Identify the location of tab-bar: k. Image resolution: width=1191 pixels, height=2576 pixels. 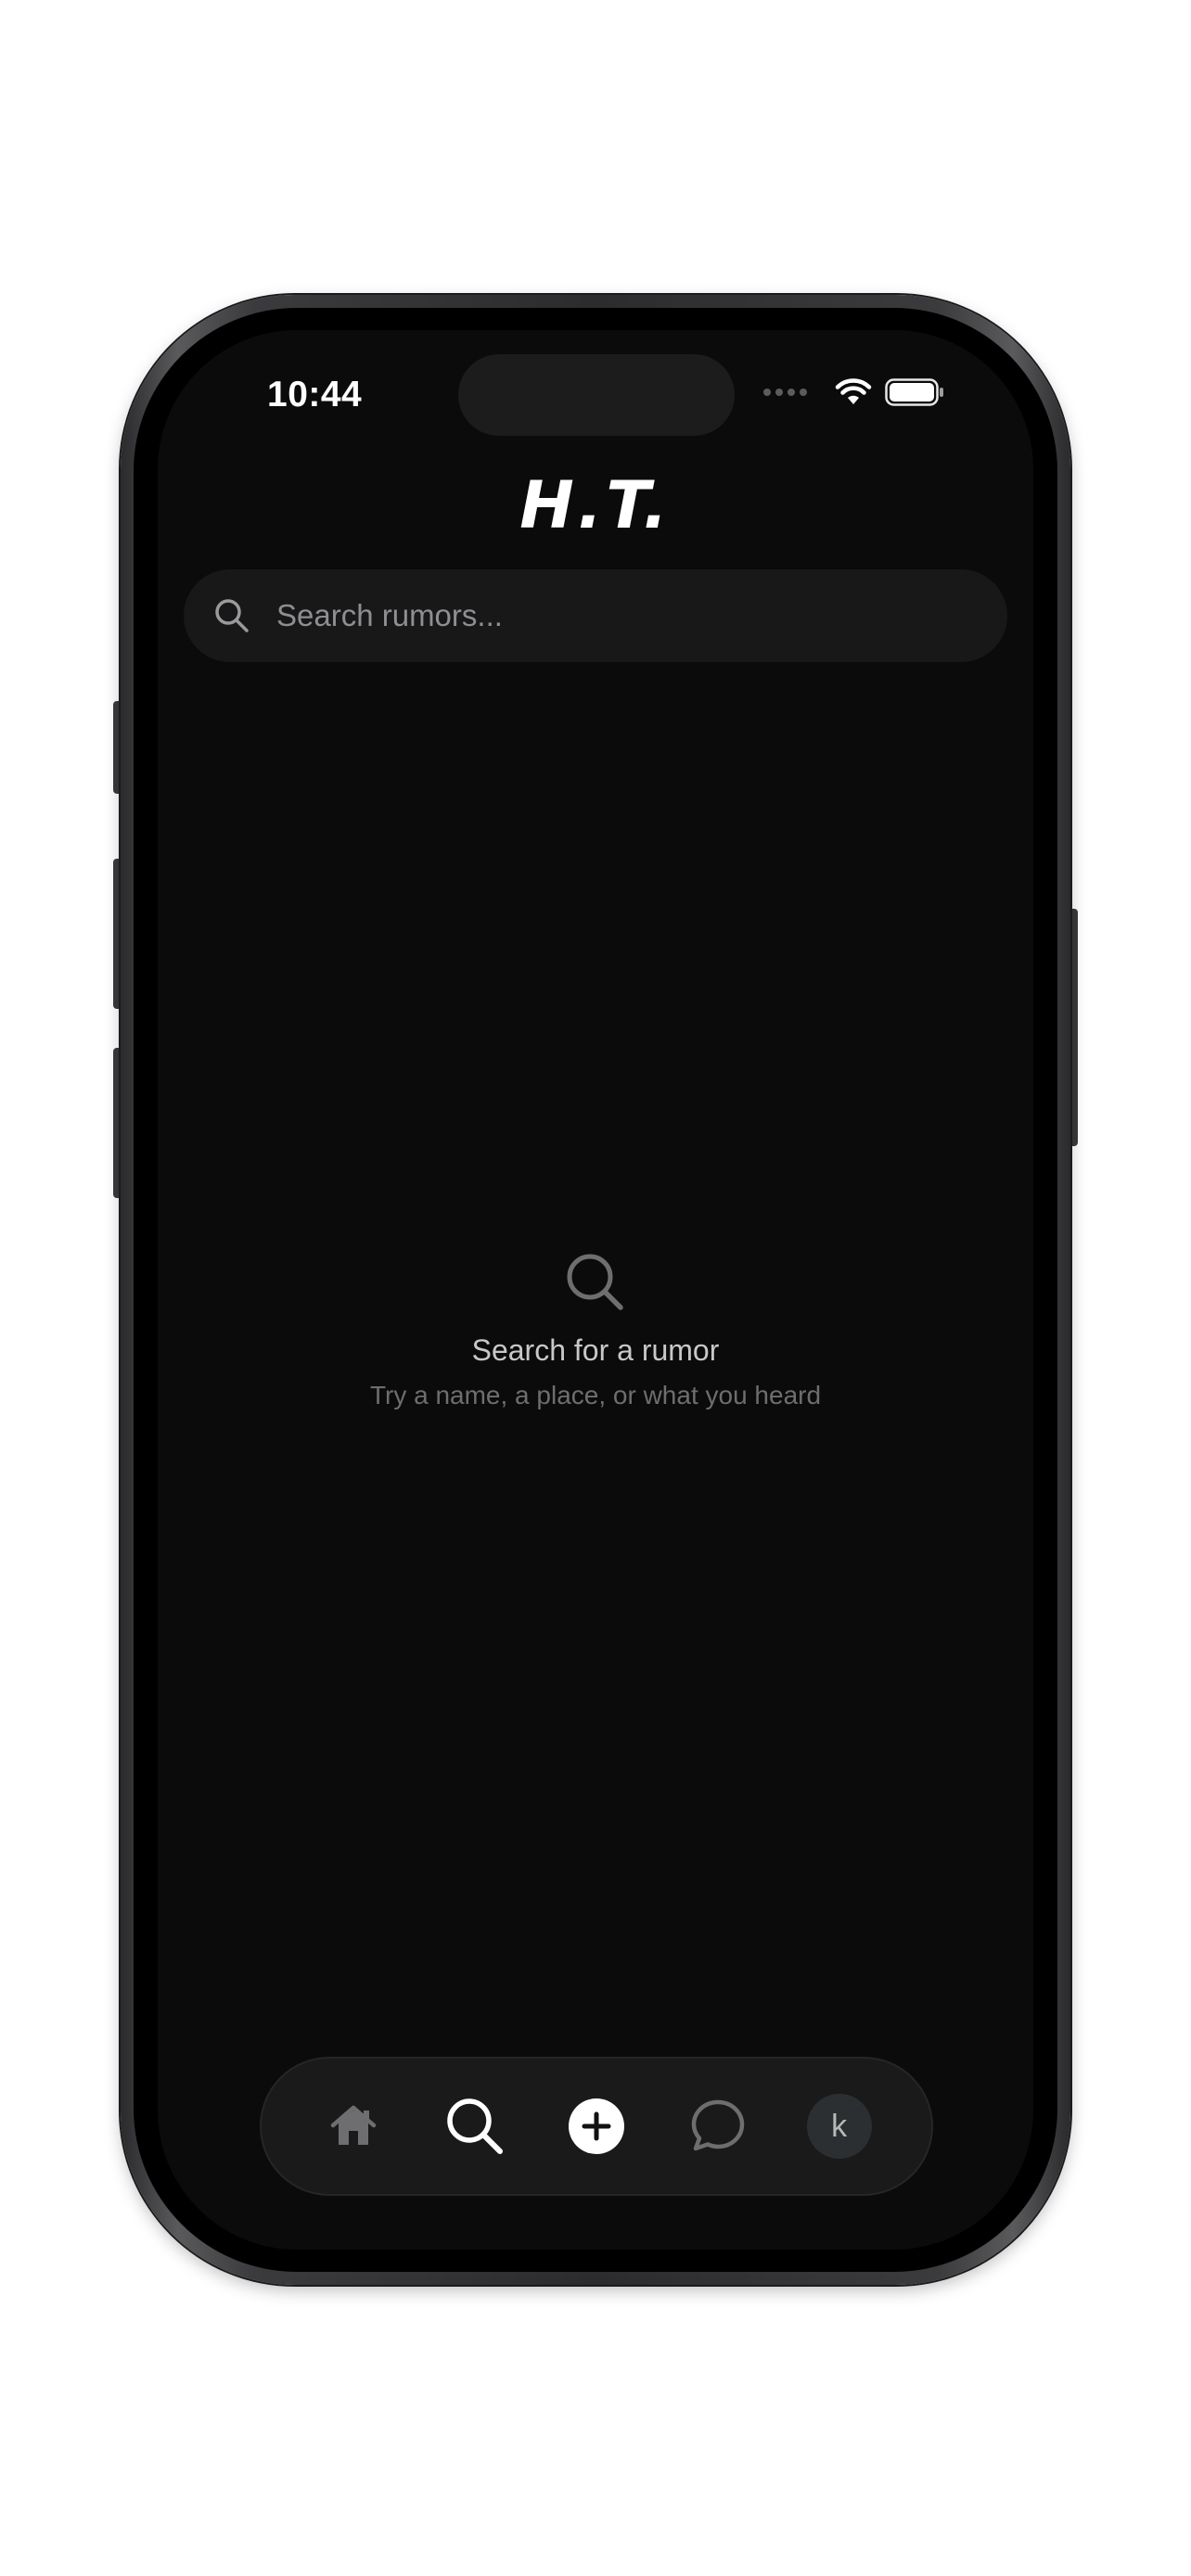
(597, 2126).